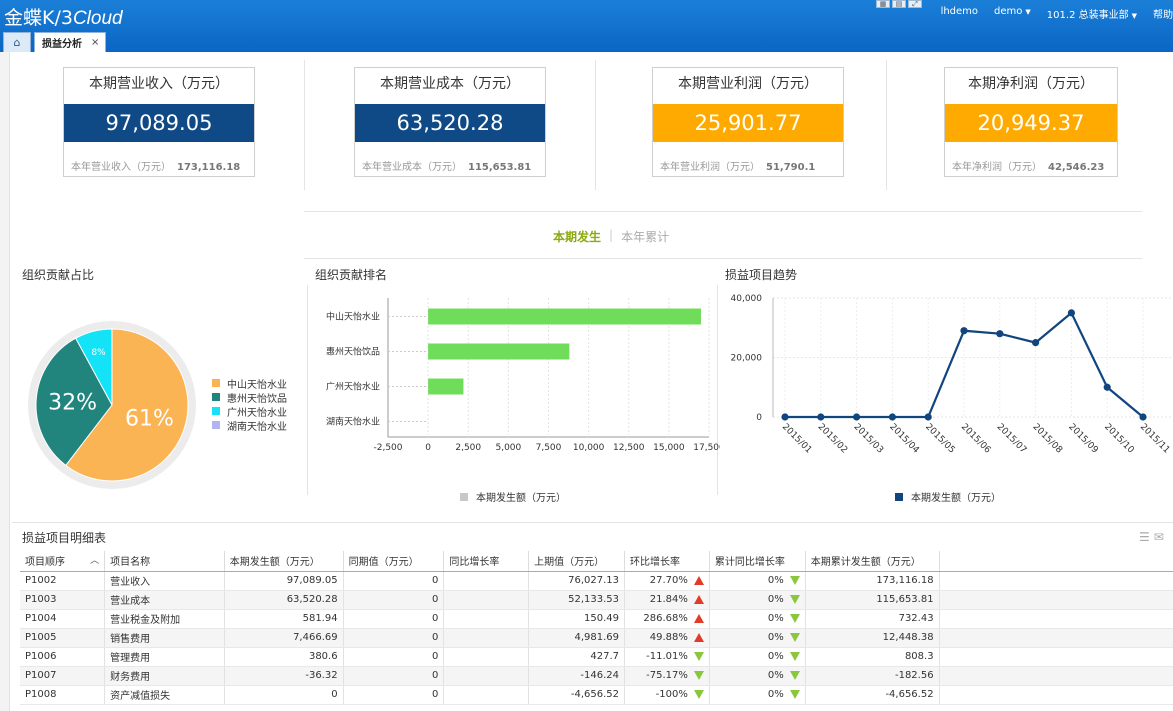 This screenshot has height=711, width=1173. Describe the element at coordinates (164, 581) in the screenshot. I see `cell-name: 营业收入` at that location.